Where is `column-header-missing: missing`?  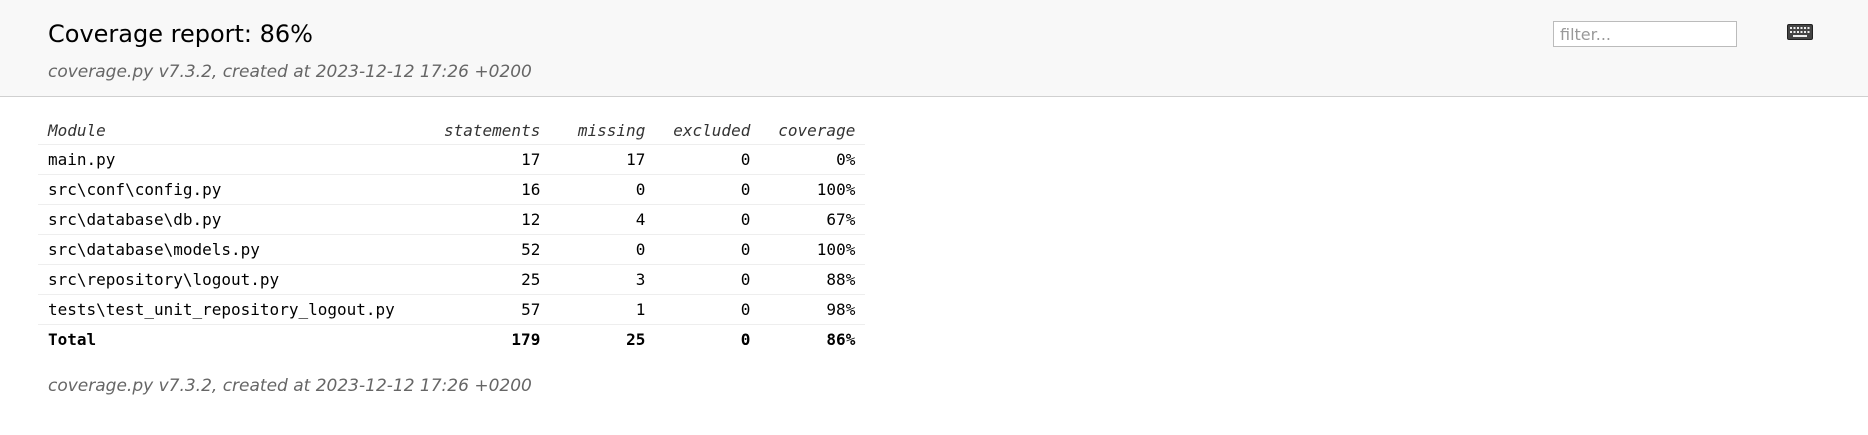 column-header-missing: missing is located at coordinates (603, 130).